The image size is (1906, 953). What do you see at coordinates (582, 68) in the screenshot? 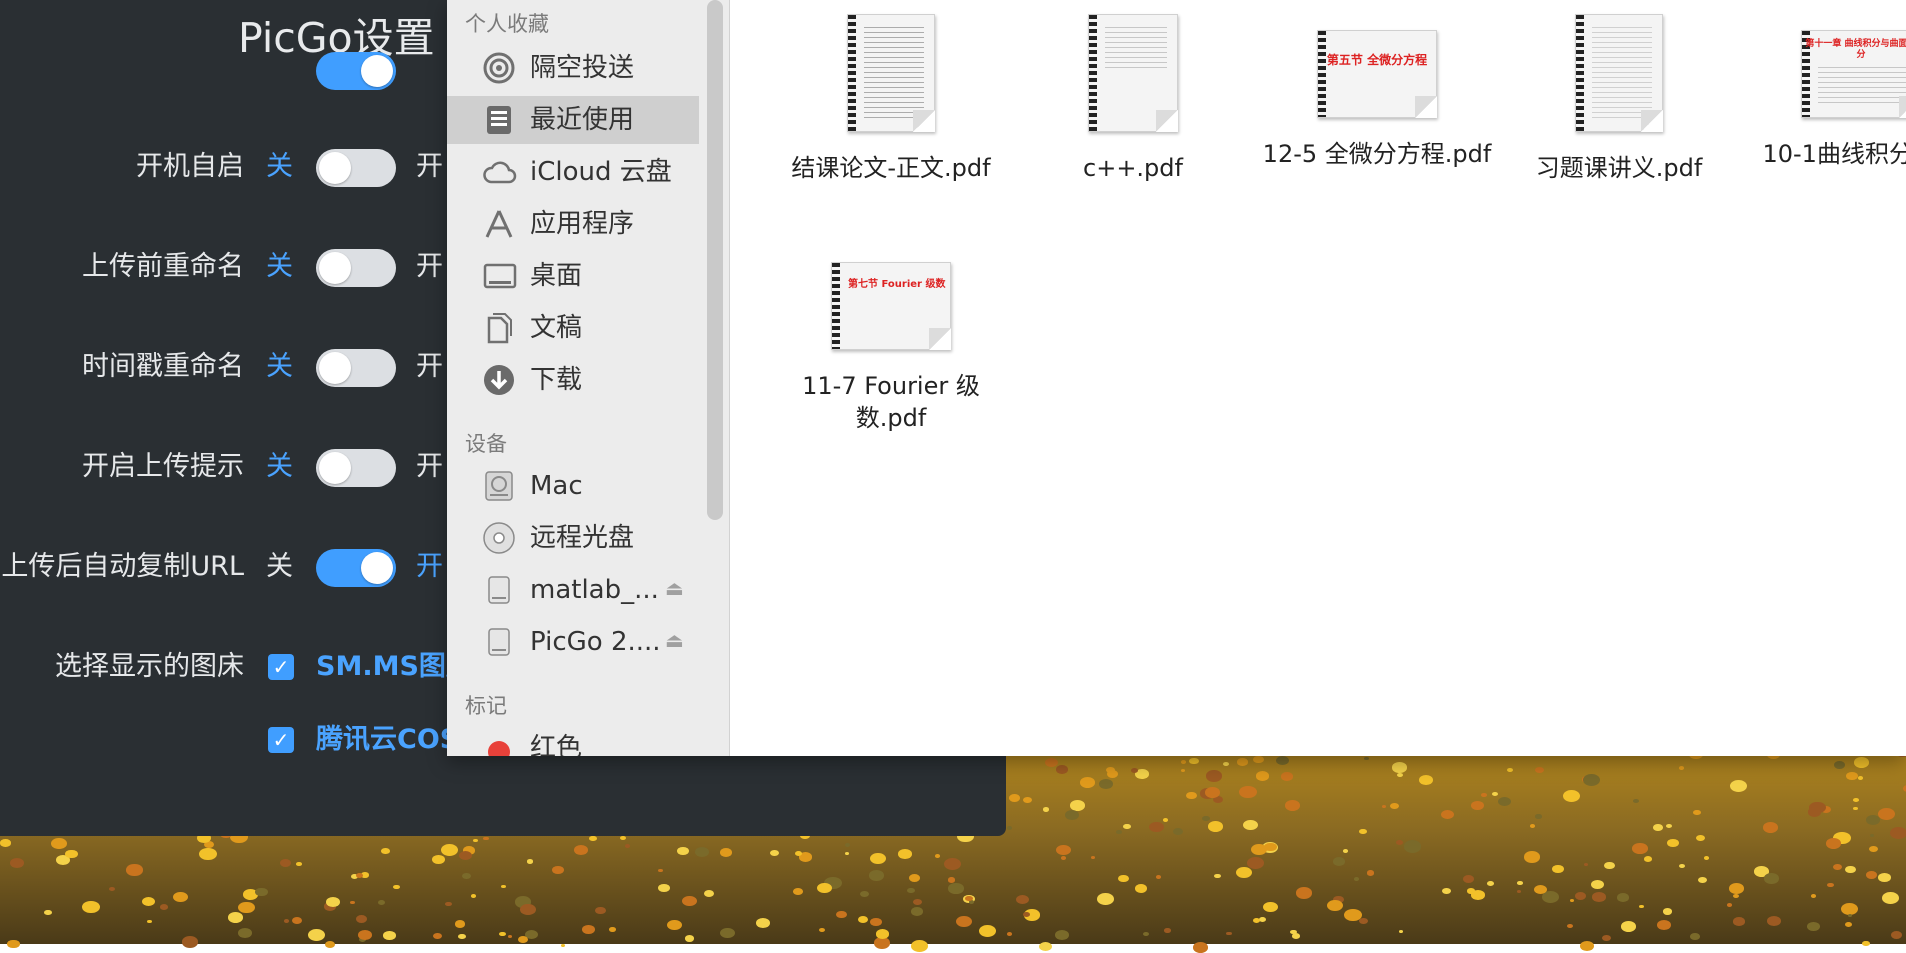
I see `sidebar-item-label: 隔空投送` at bounding box center [582, 68].